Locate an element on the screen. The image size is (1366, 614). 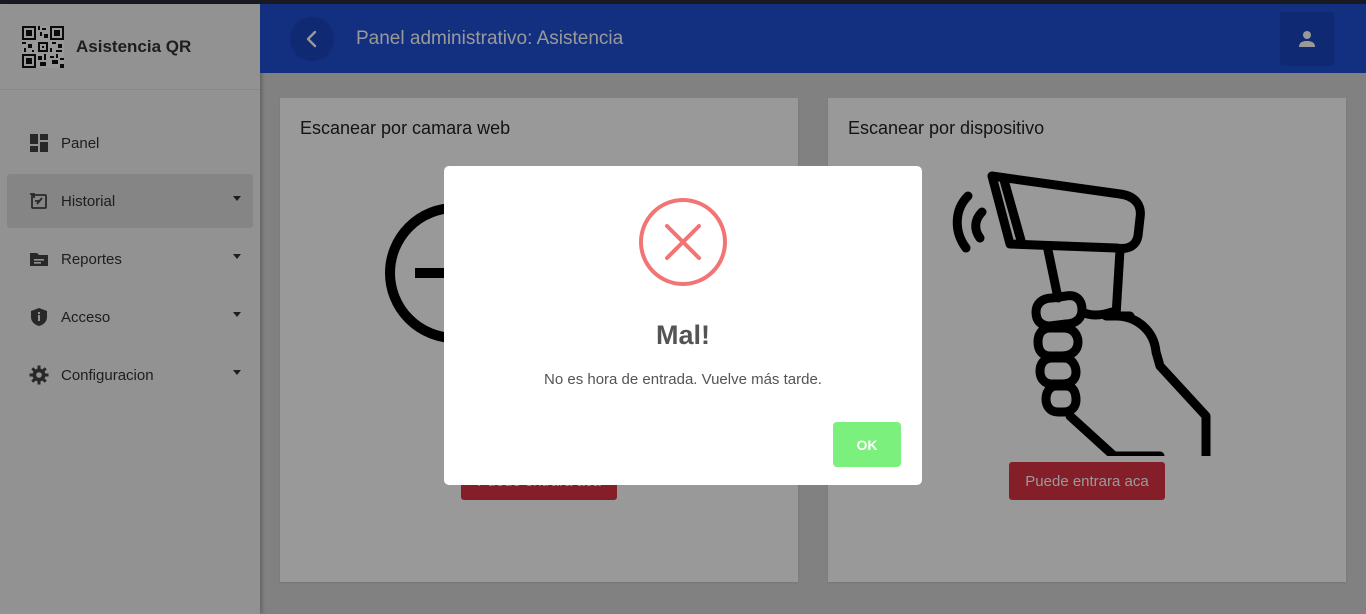
dialog-message: No es hora de entrada. Vuelve más tarde. is located at coordinates (683, 379).